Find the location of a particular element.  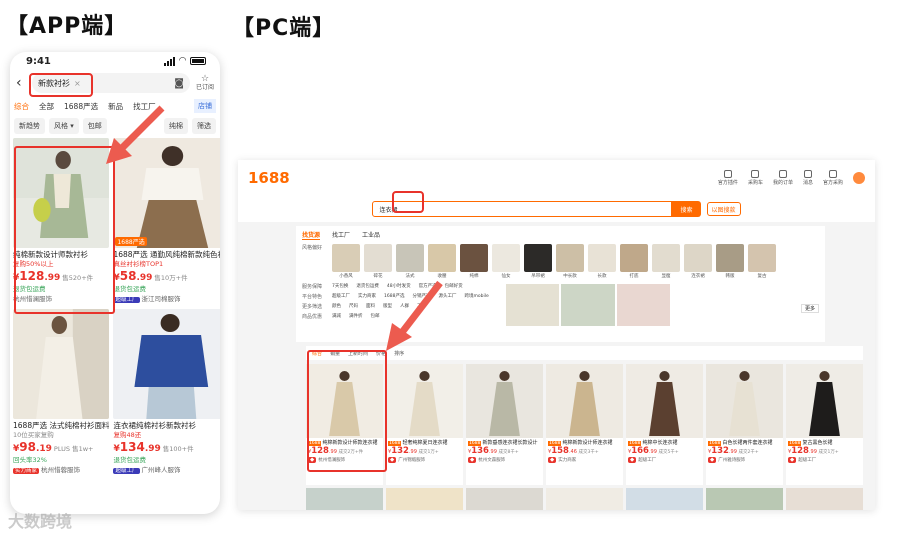

filter-chip: 筛选 is located at coordinates (204, 126).